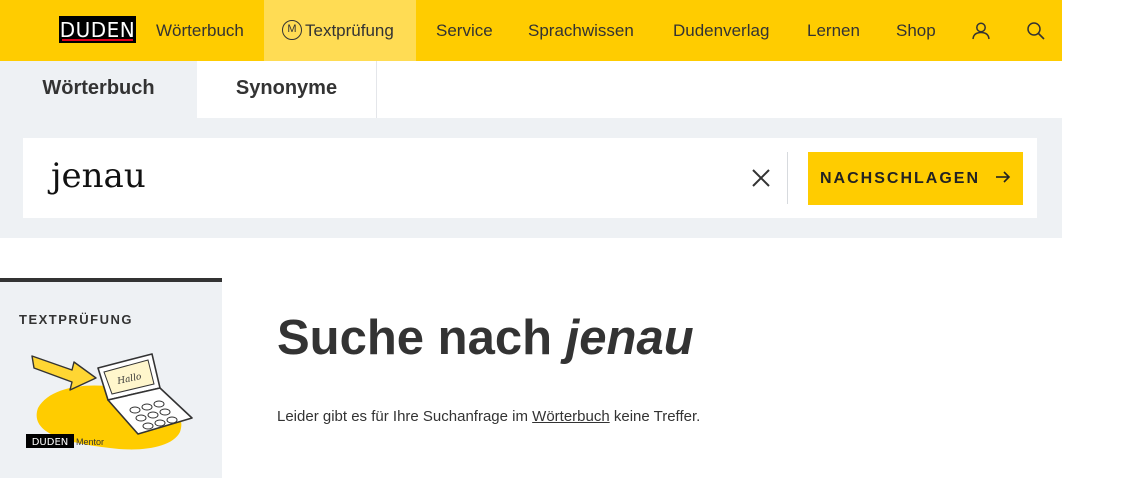  Describe the element at coordinates (981, 31) in the screenshot. I see `user-icon` at that location.